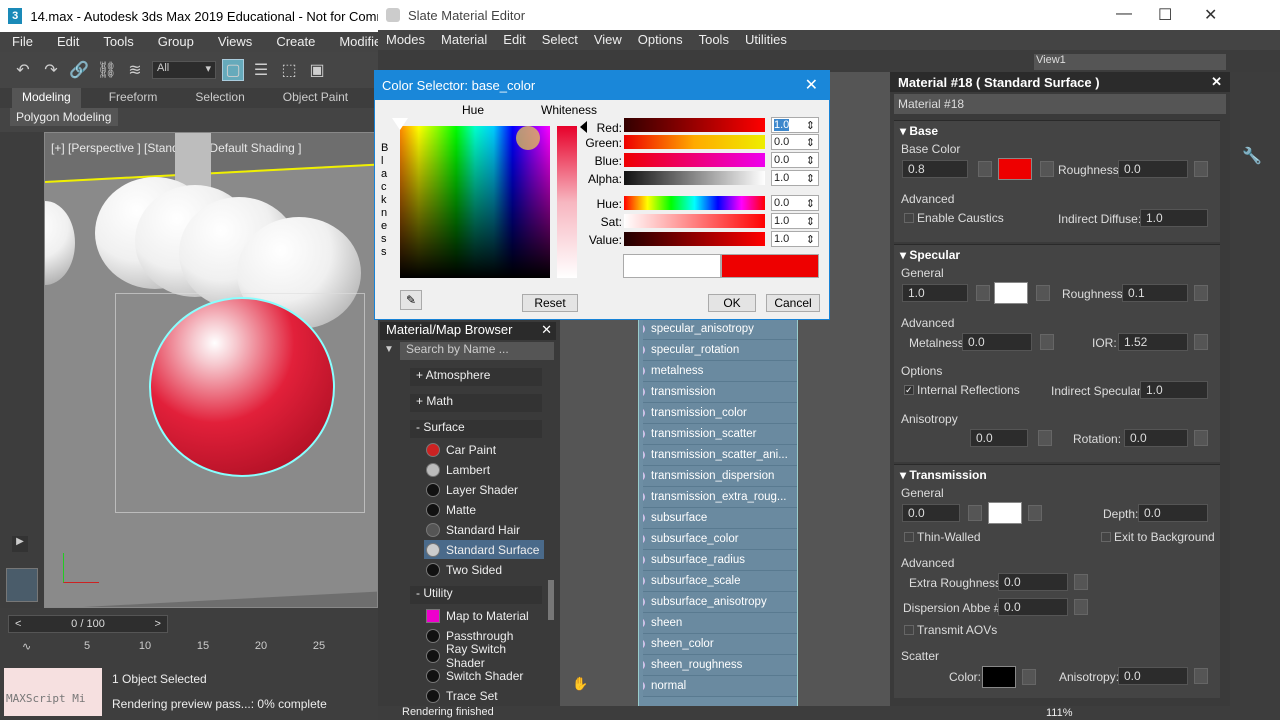  Describe the element at coordinates (1252, 156) in the screenshot. I see `wrench-icon: 🔧` at that location.